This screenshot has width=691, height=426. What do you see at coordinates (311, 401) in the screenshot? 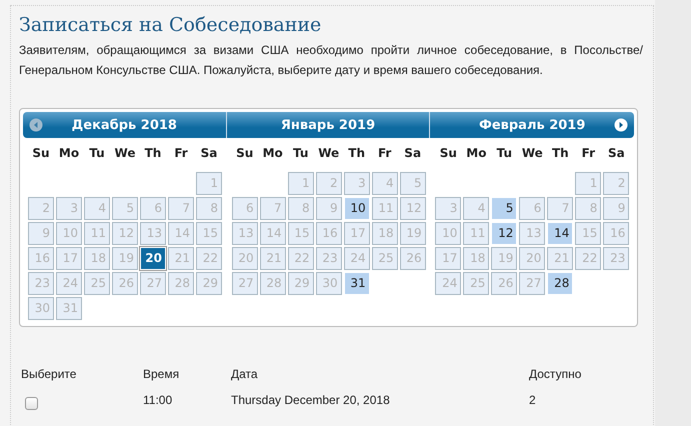
I see `date-cell-text: Thursday December 20, 2018` at bounding box center [311, 401].